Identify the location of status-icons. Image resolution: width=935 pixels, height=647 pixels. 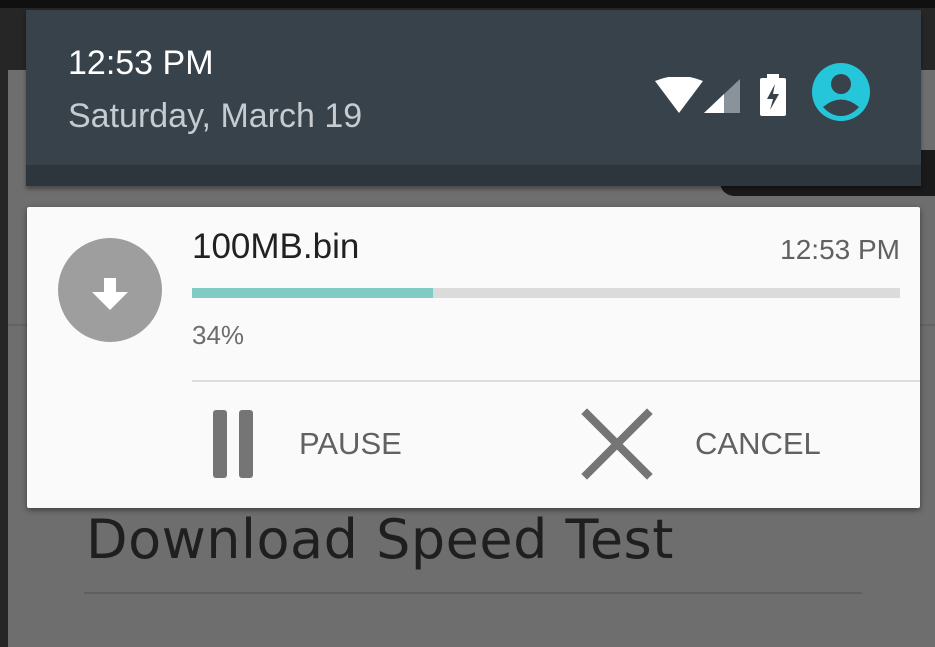
(764, 92).